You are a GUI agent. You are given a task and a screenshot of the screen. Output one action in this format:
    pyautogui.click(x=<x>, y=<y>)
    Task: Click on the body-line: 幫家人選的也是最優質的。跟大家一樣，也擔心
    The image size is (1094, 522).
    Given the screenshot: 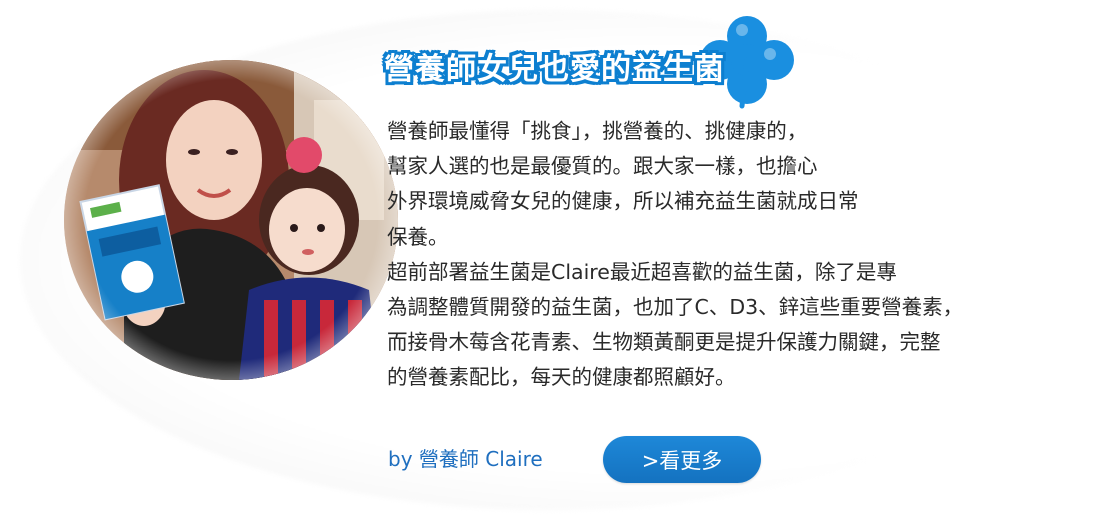 What is the action you would take?
    pyautogui.click(x=602, y=166)
    